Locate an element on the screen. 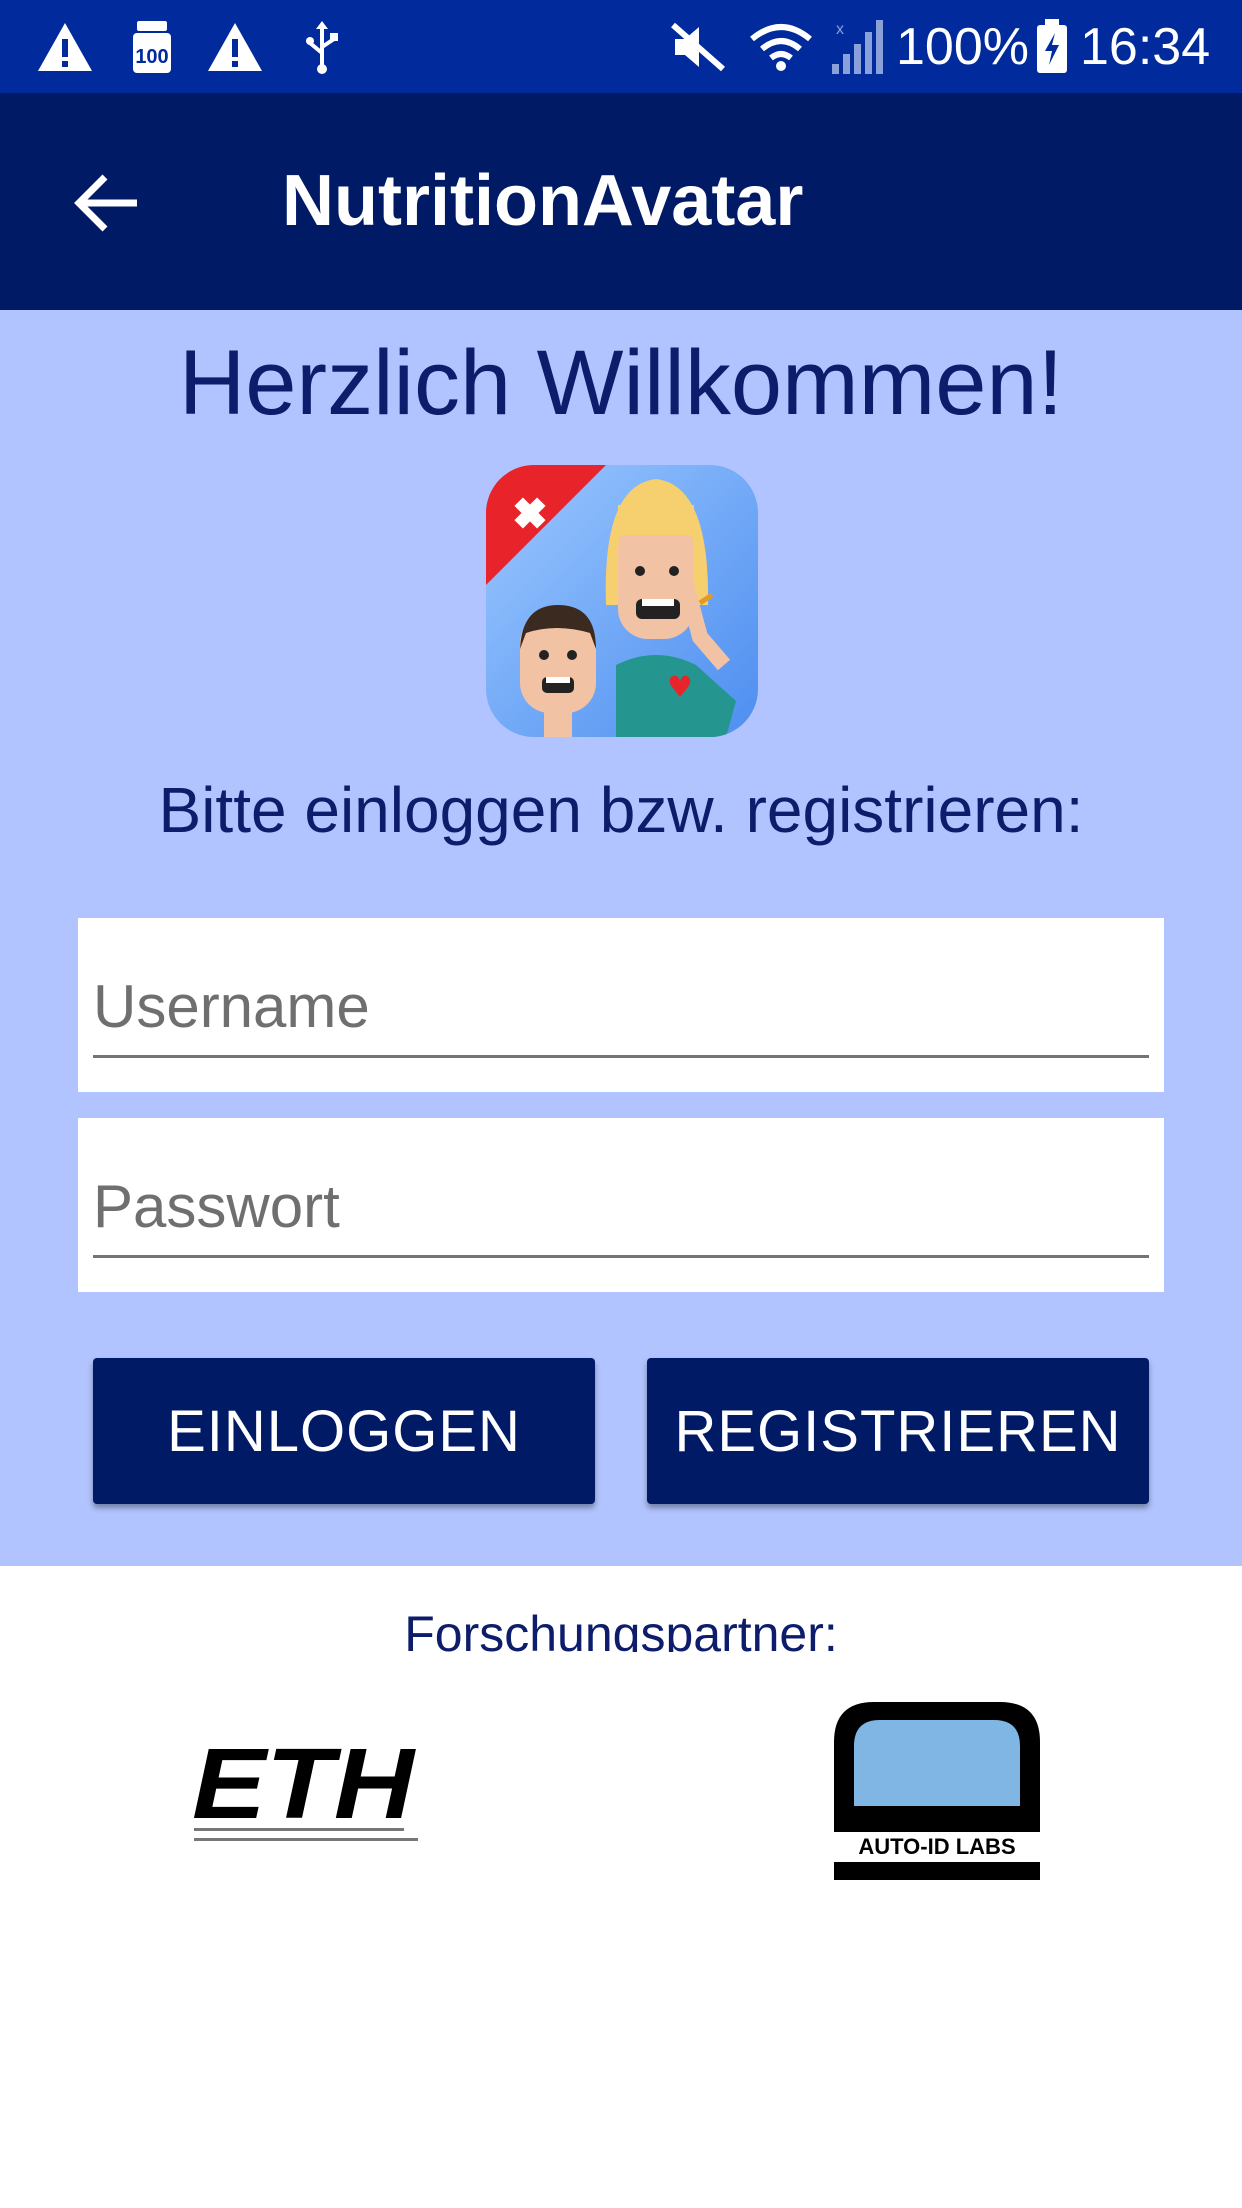  welcome-heading: Herzlich Willkommen! is located at coordinates (621, 383).